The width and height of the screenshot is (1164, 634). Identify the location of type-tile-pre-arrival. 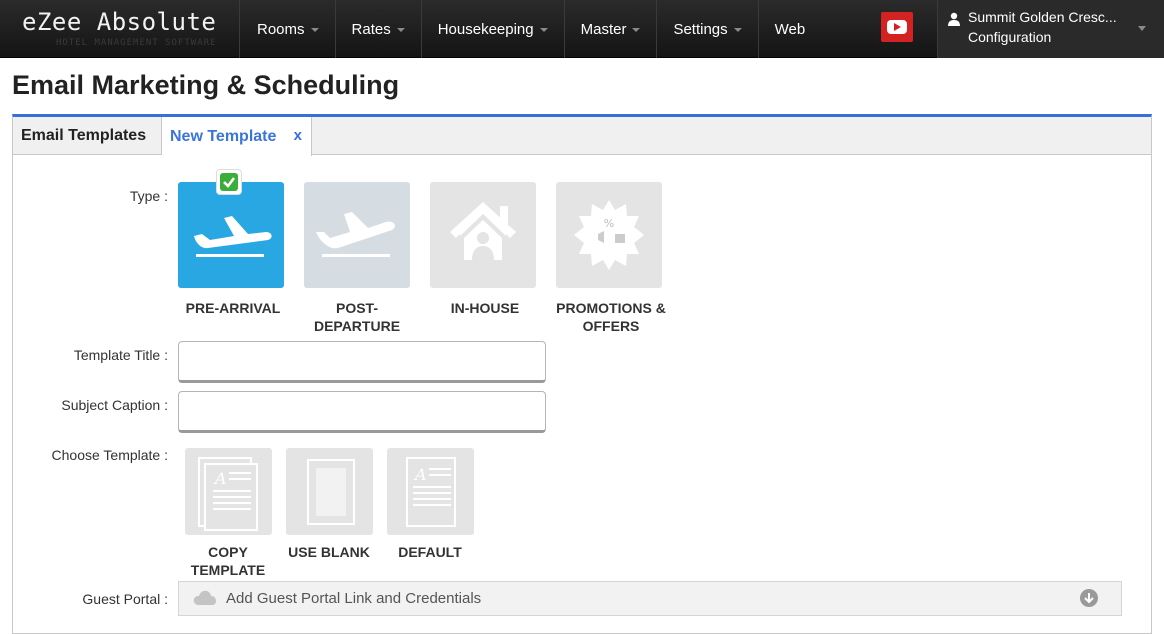
(231, 235).